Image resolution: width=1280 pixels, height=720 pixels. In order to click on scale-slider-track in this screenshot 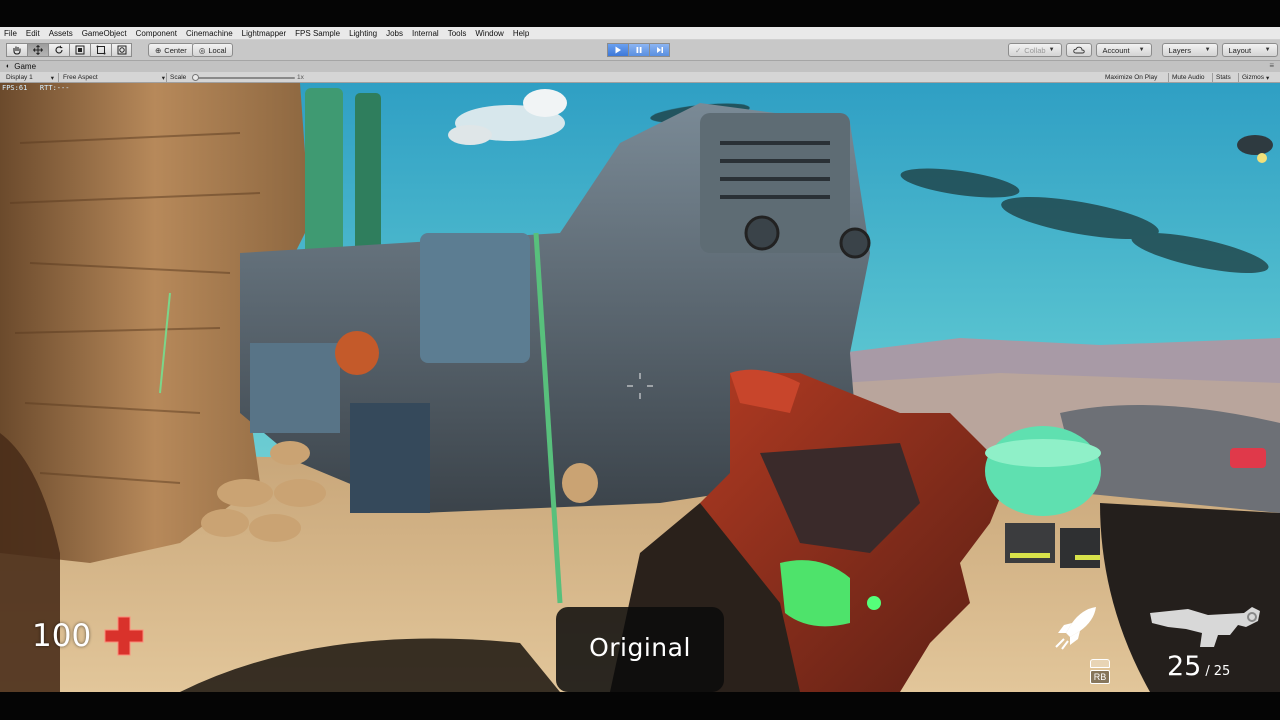, I will do `click(245, 78)`.